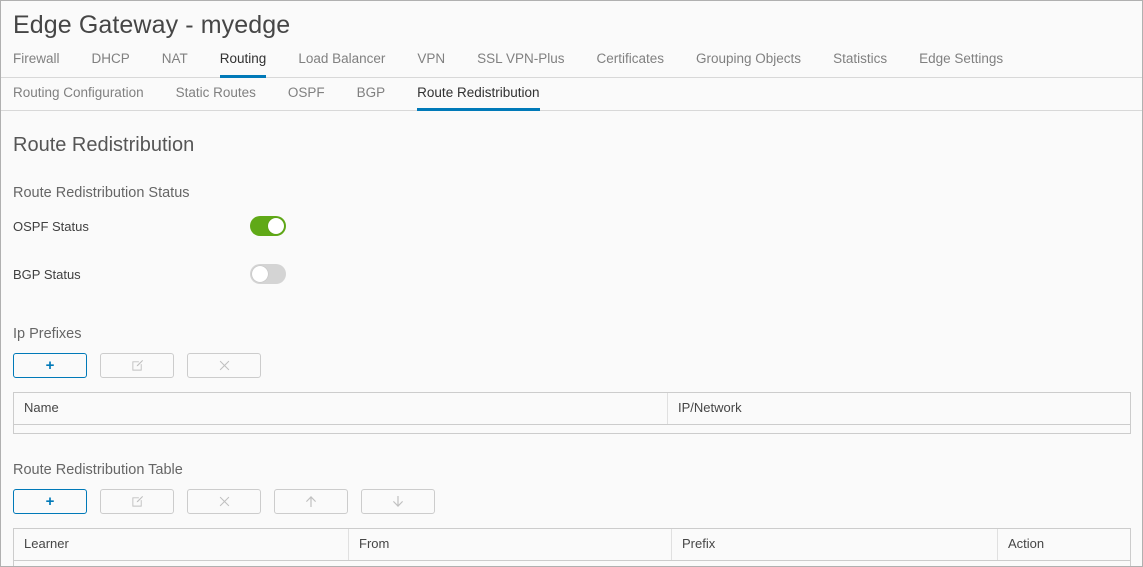 This screenshot has height=567, width=1143. I want to click on move-up-button, so click(311, 501).